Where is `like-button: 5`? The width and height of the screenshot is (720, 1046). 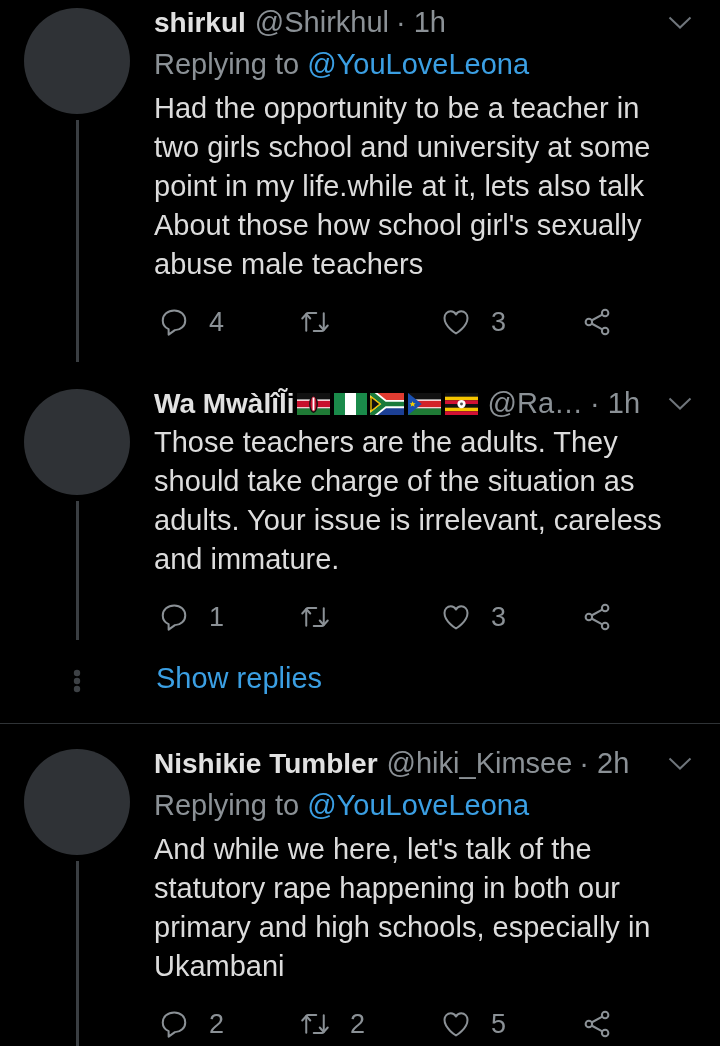
like-button: 5 is located at coordinates (474, 1024).